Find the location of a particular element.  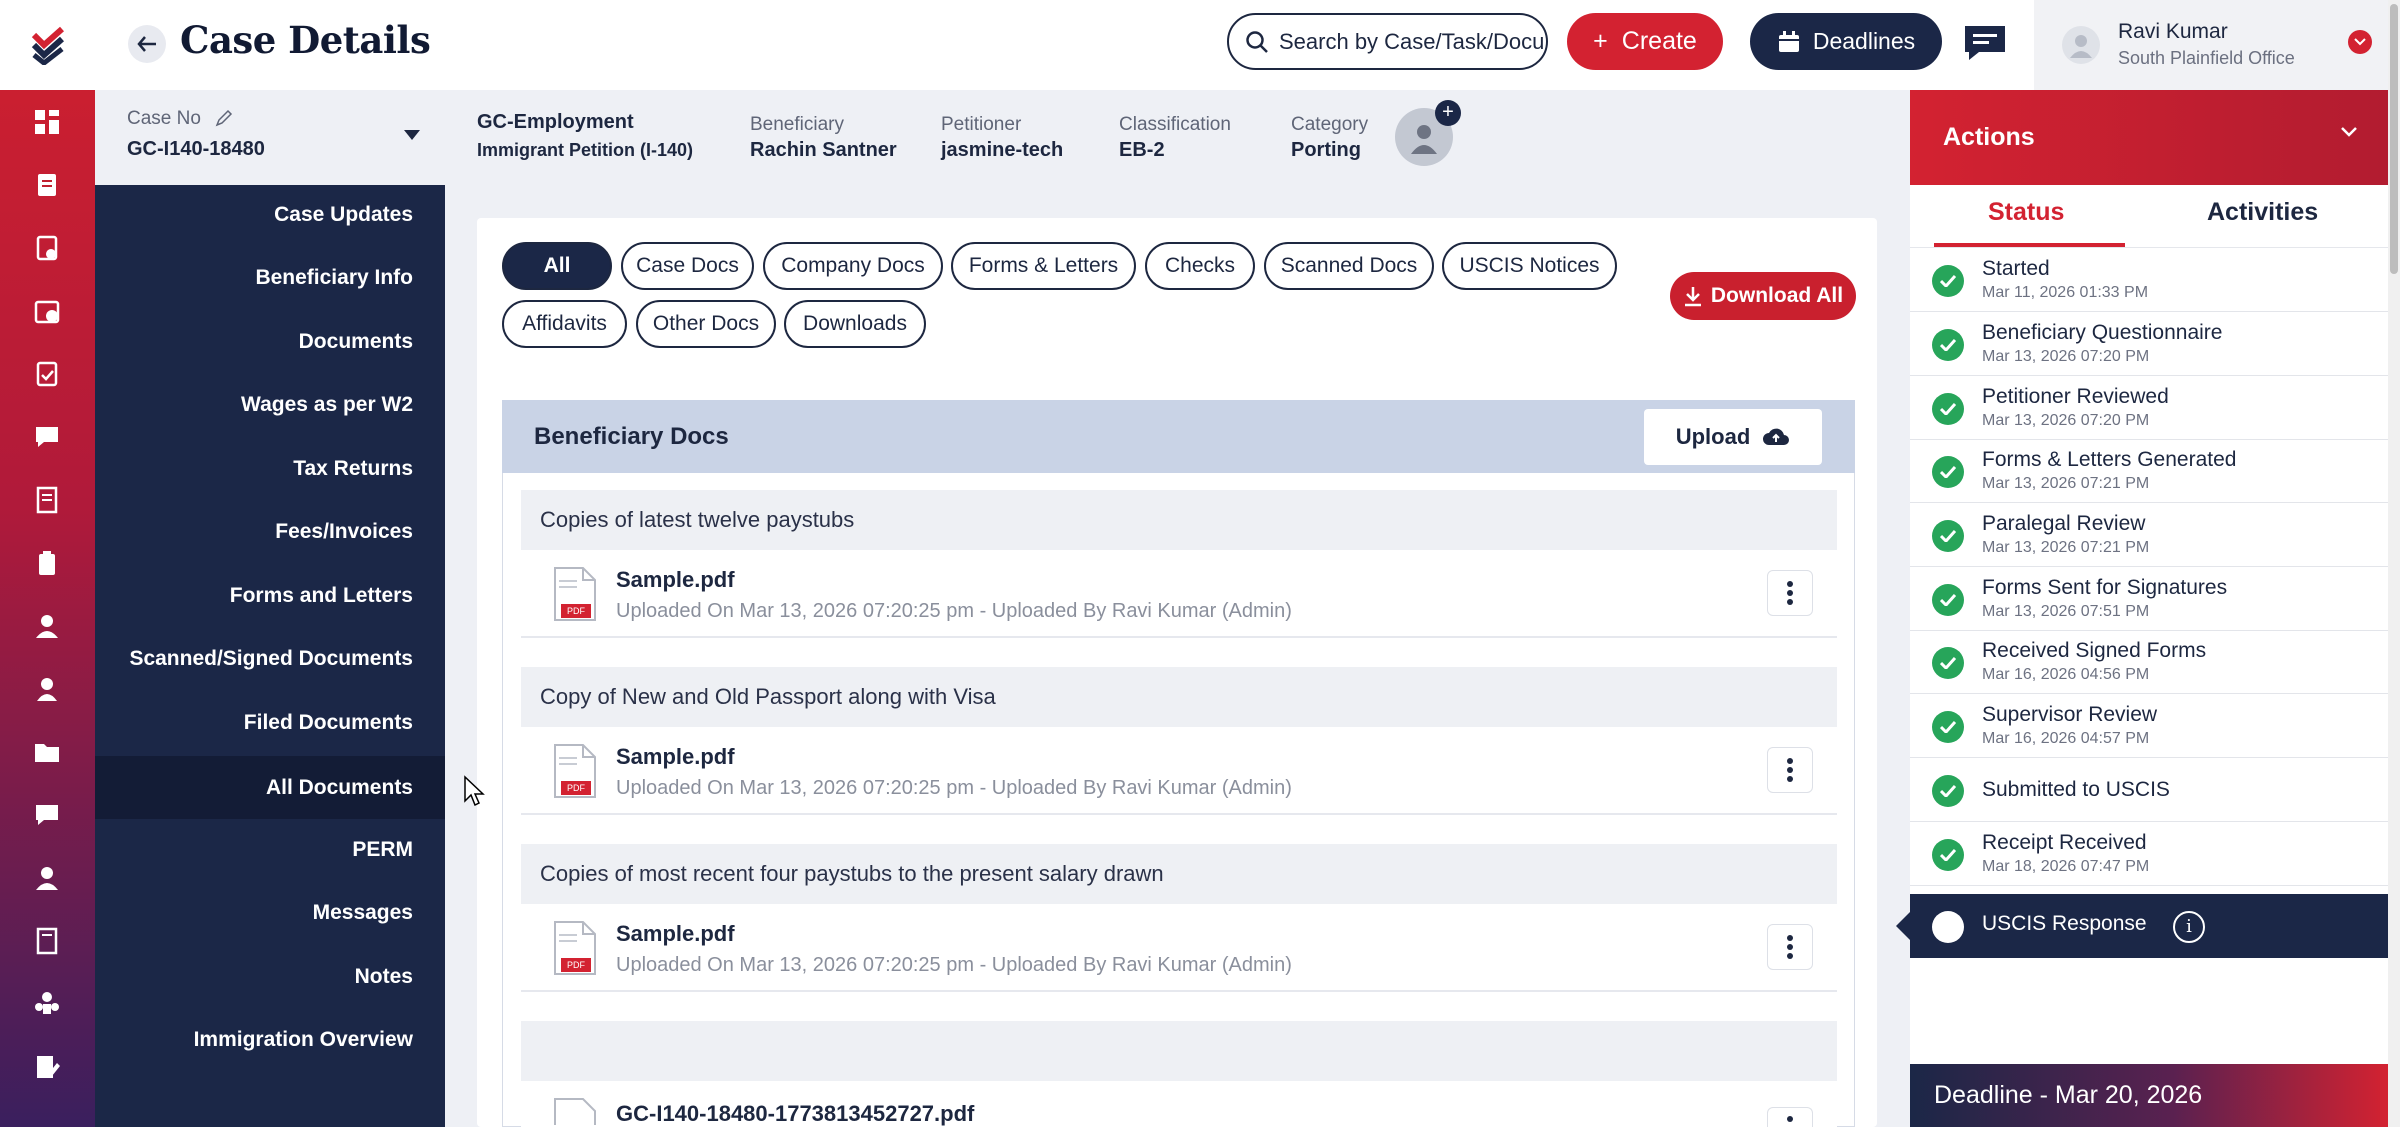

status-label: Petitioner Reviewed is located at coordinates (2075, 396).